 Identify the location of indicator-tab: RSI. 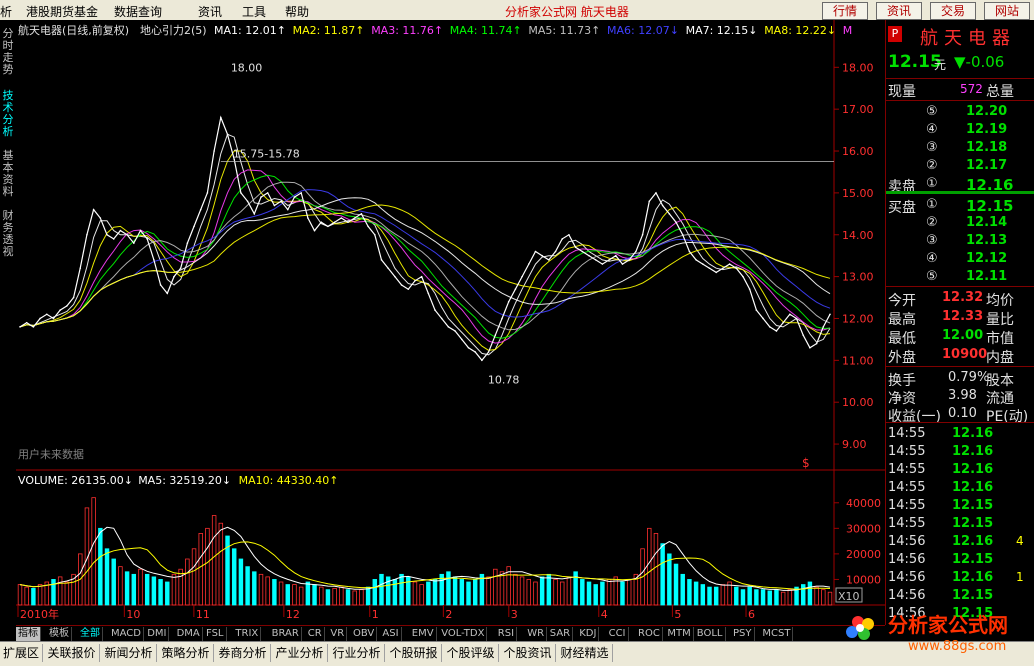
(507, 634).